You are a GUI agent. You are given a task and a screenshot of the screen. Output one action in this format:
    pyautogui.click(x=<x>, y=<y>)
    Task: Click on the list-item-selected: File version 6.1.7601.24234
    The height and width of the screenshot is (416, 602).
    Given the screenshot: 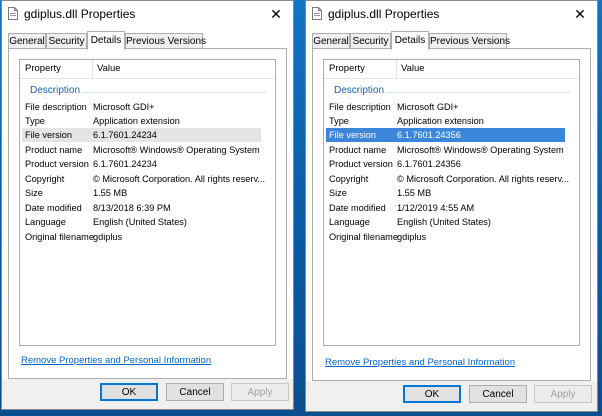 What is the action you would take?
    pyautogui.click(x=141, y=135)
    